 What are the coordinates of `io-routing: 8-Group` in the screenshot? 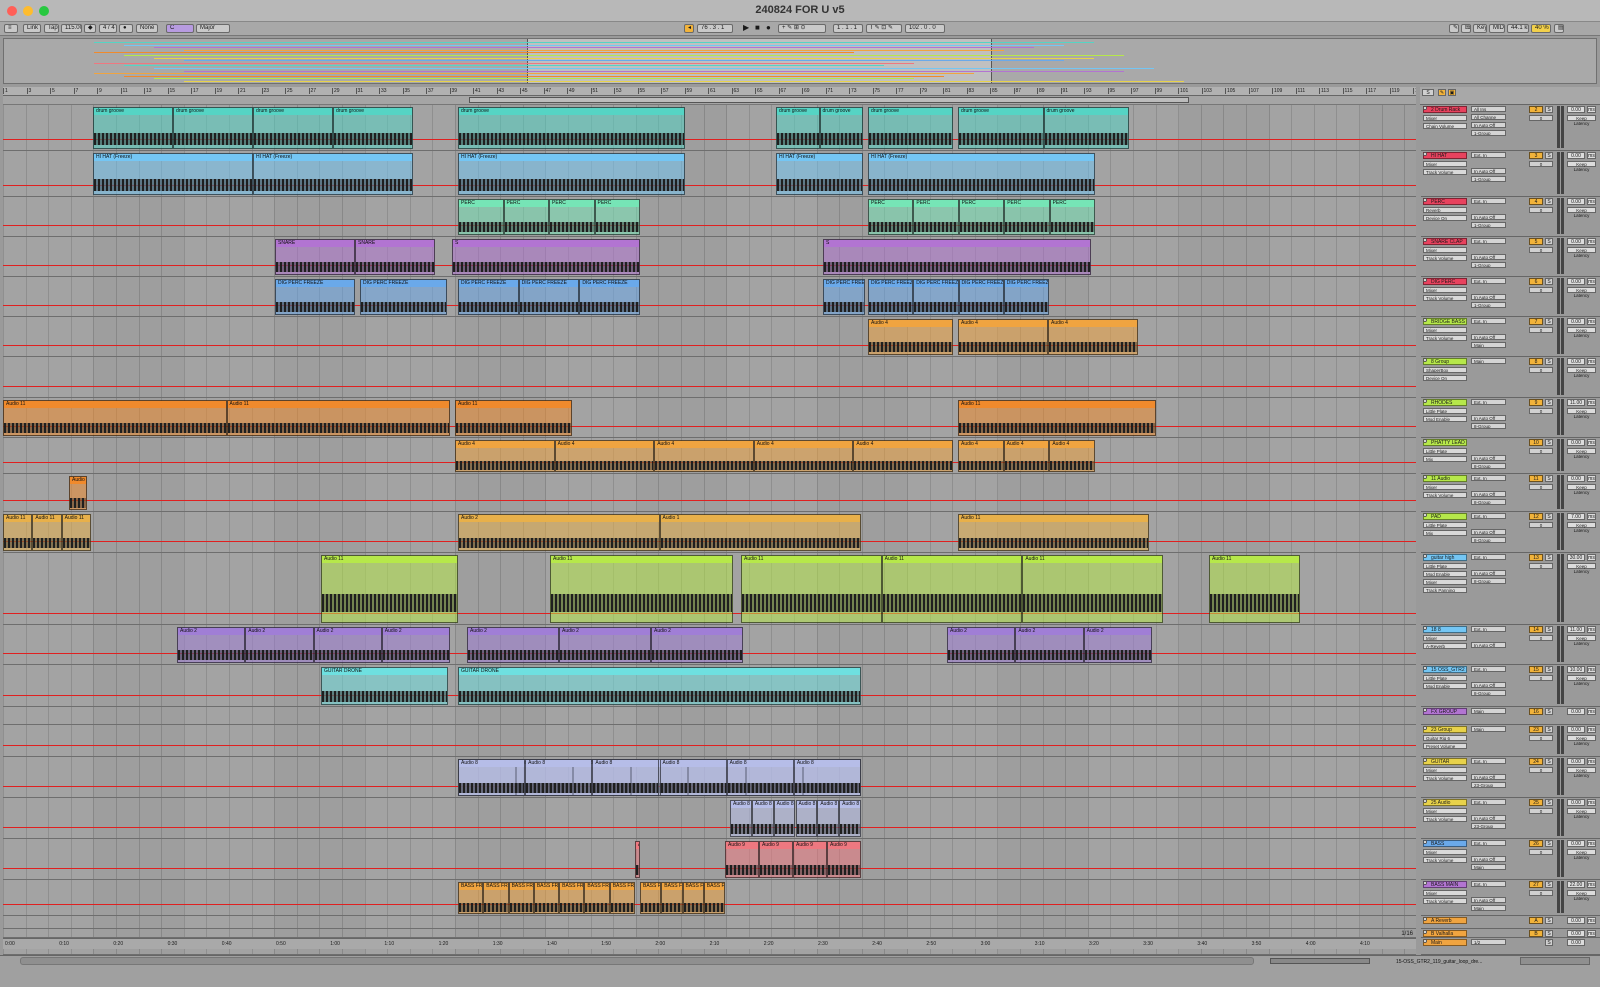 It's located at (1488, 426).